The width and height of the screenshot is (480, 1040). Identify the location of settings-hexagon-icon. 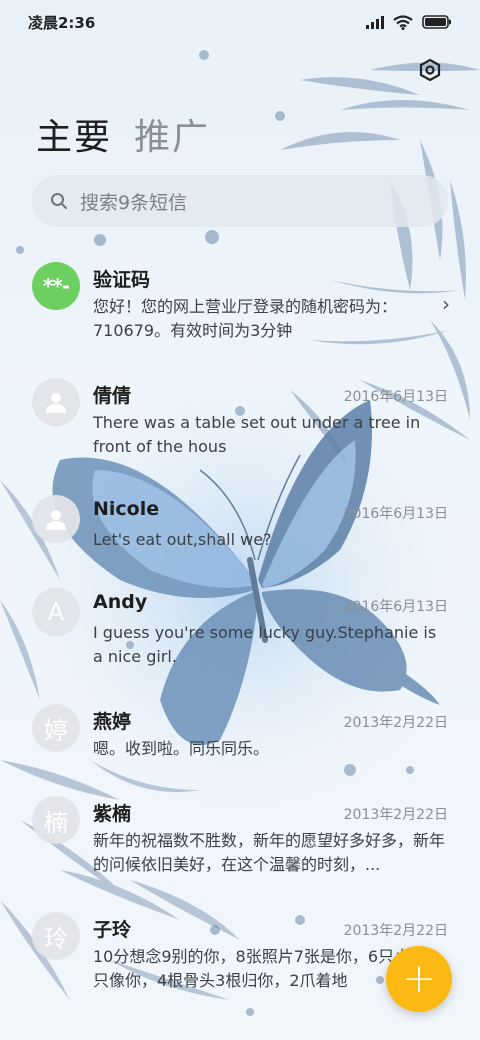
(430, 70).